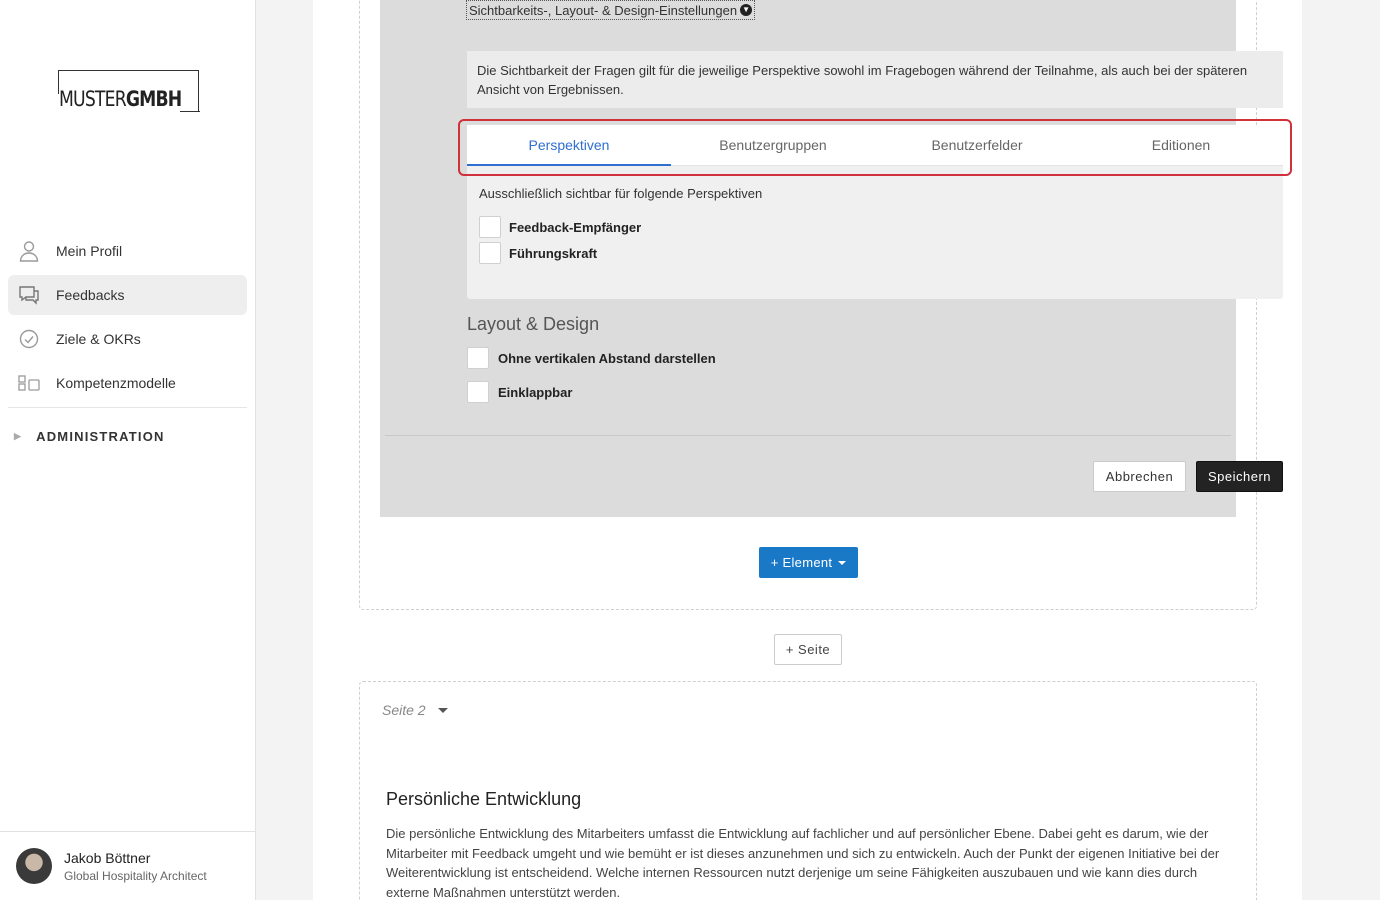  I want to click on panel-divider, so click(808, 435).